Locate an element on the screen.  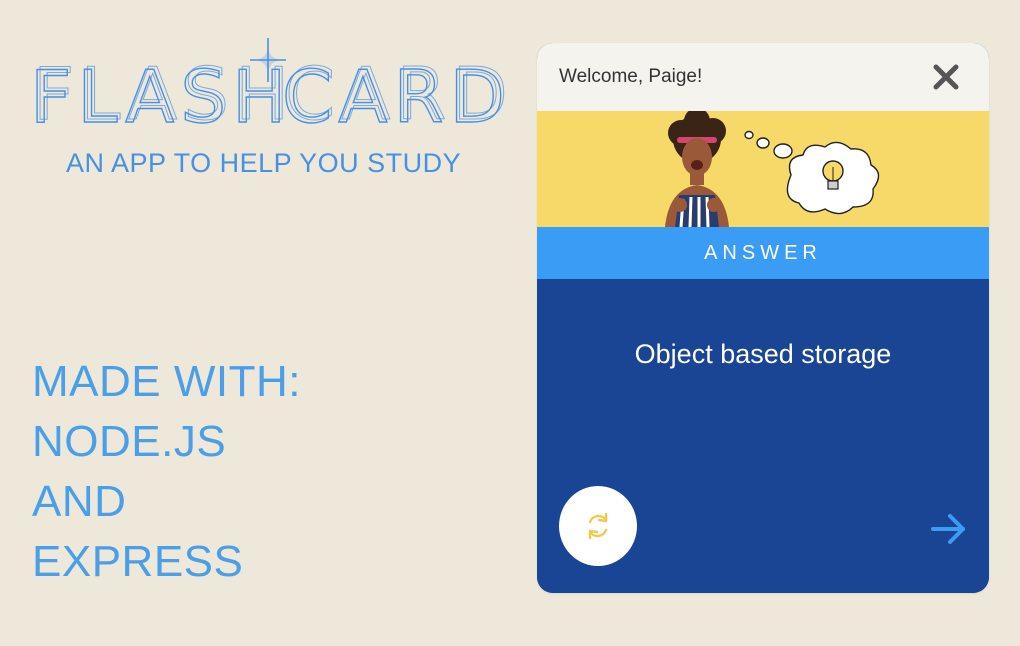
excited-person-illustration is located at coordinates (763, 169).